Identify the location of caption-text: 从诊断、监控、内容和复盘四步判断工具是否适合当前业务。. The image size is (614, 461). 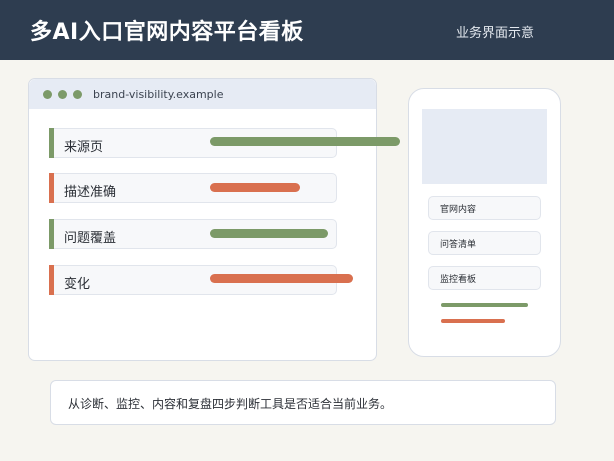
(230, 404).